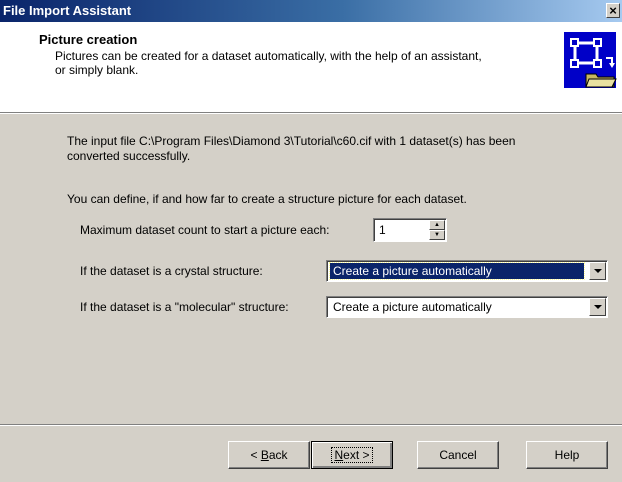  I want to click on max-count-value: 1, so click(382, 230).